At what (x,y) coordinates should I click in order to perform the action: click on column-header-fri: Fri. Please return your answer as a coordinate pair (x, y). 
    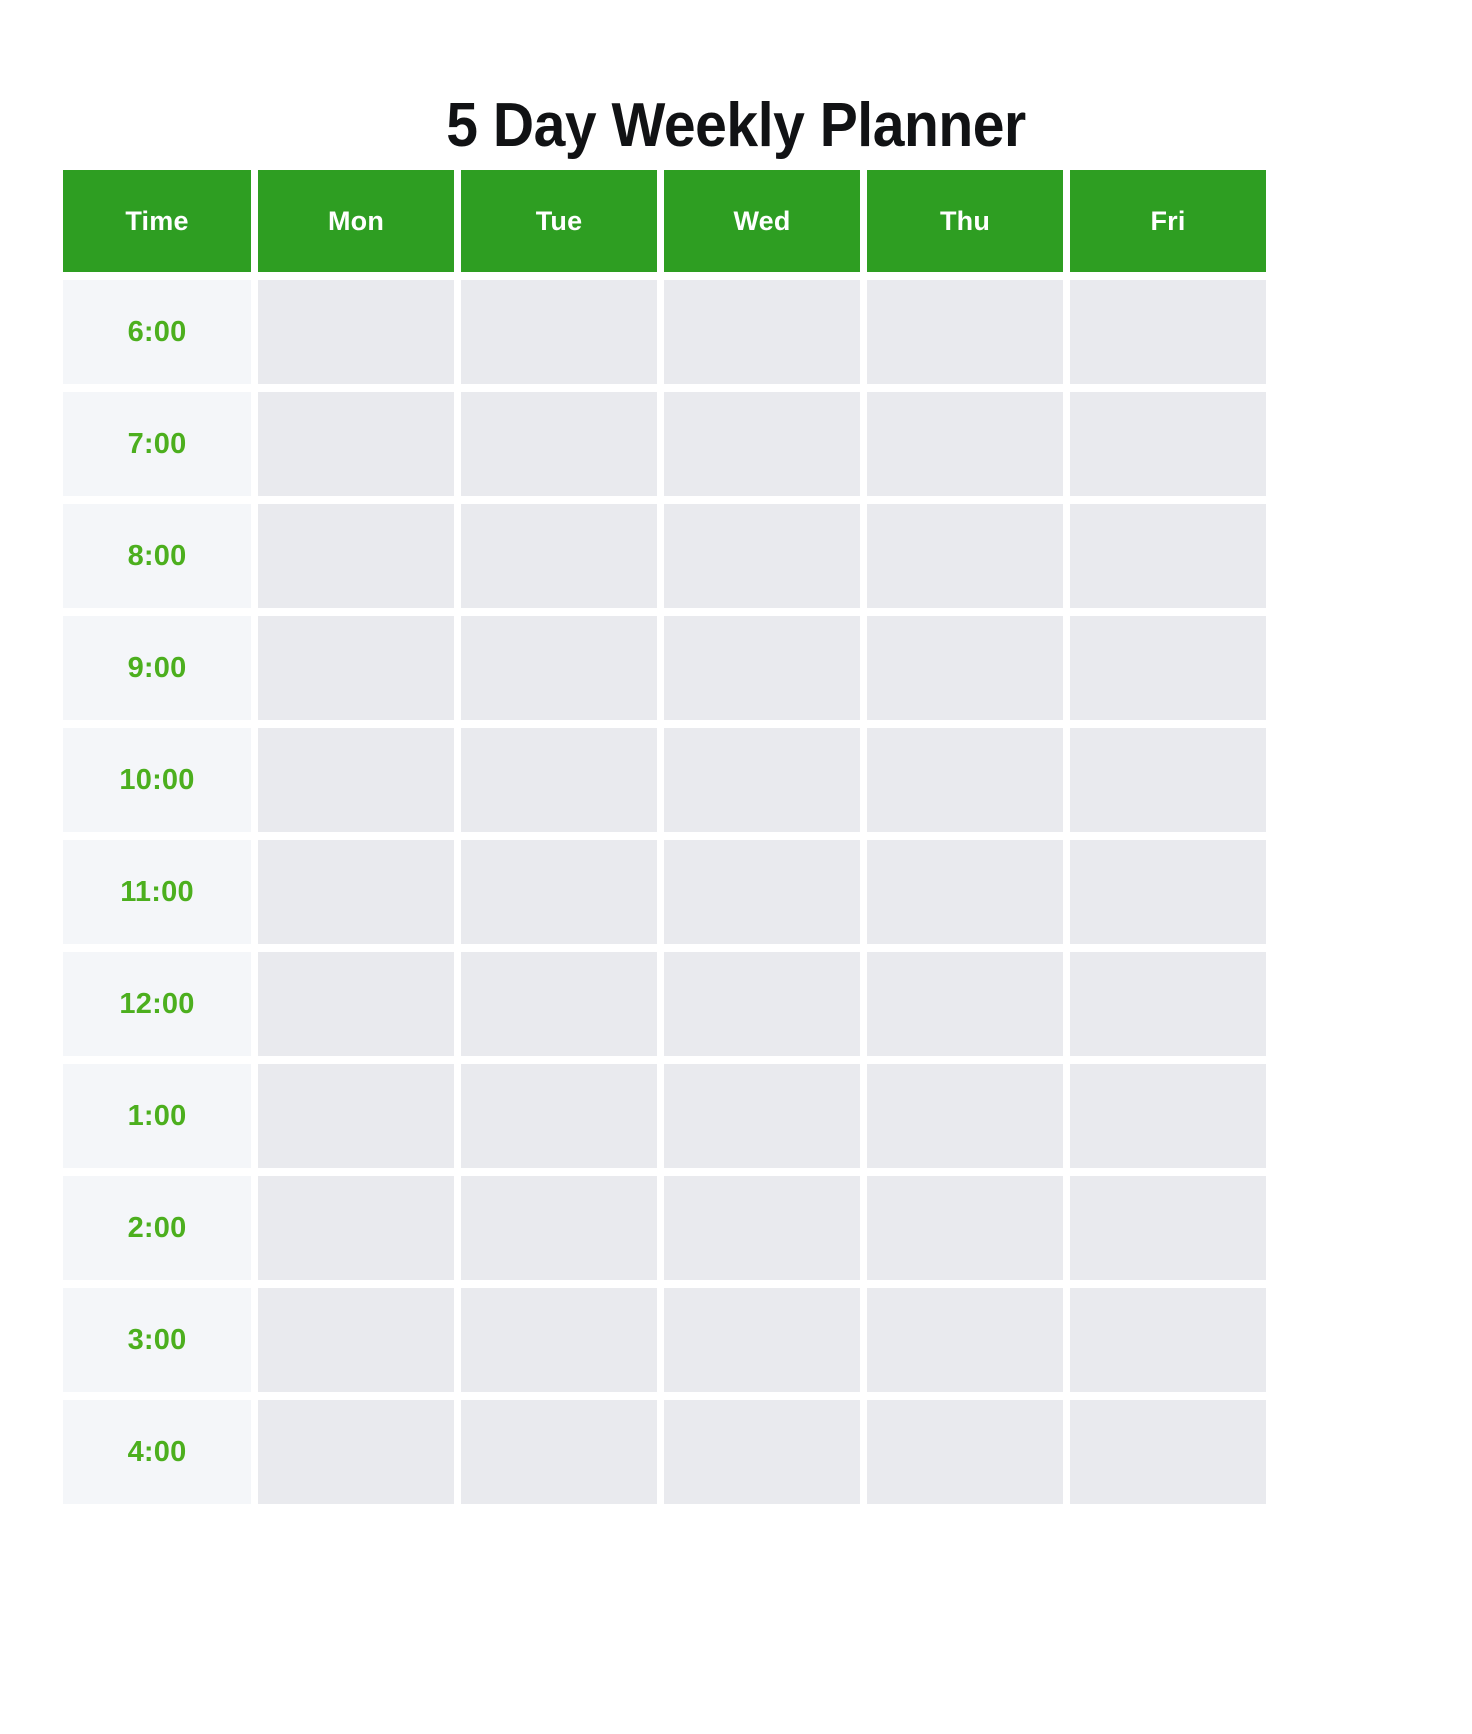
    Looking at the image, I should click on (1168, 221).